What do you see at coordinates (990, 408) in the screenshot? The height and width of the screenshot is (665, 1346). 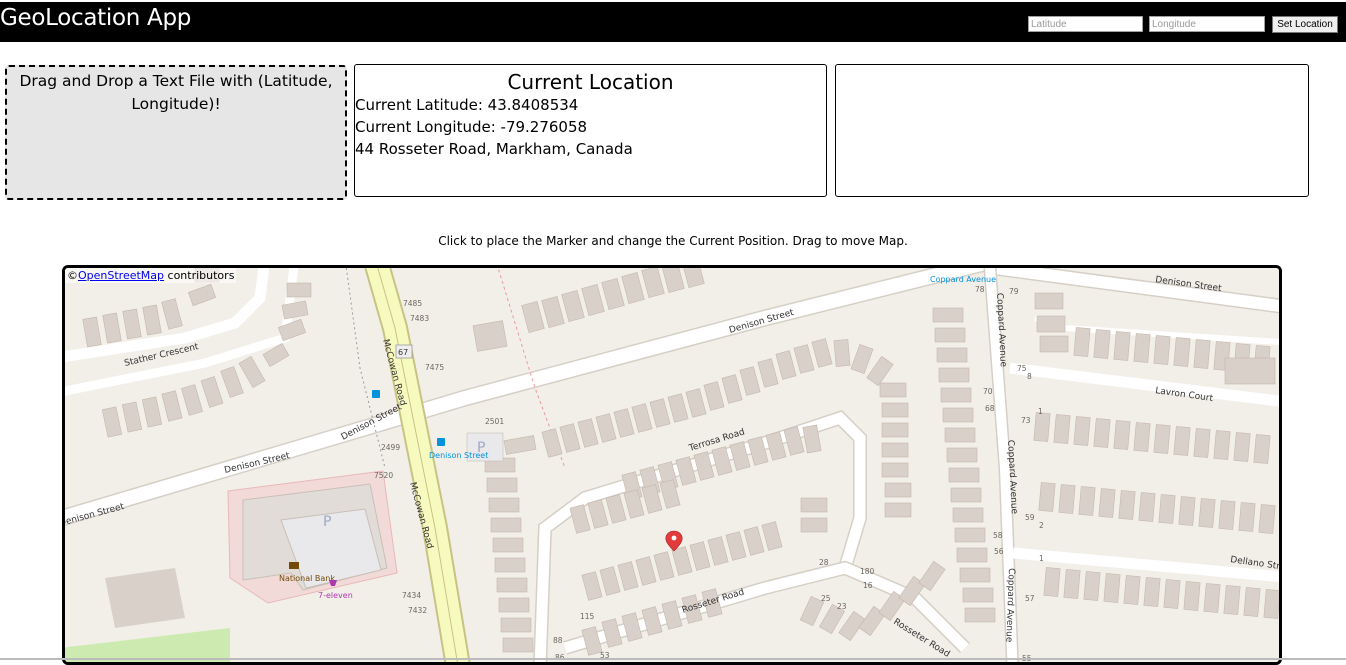 I see `svg-text: 68` at bounding box center [990, 408].